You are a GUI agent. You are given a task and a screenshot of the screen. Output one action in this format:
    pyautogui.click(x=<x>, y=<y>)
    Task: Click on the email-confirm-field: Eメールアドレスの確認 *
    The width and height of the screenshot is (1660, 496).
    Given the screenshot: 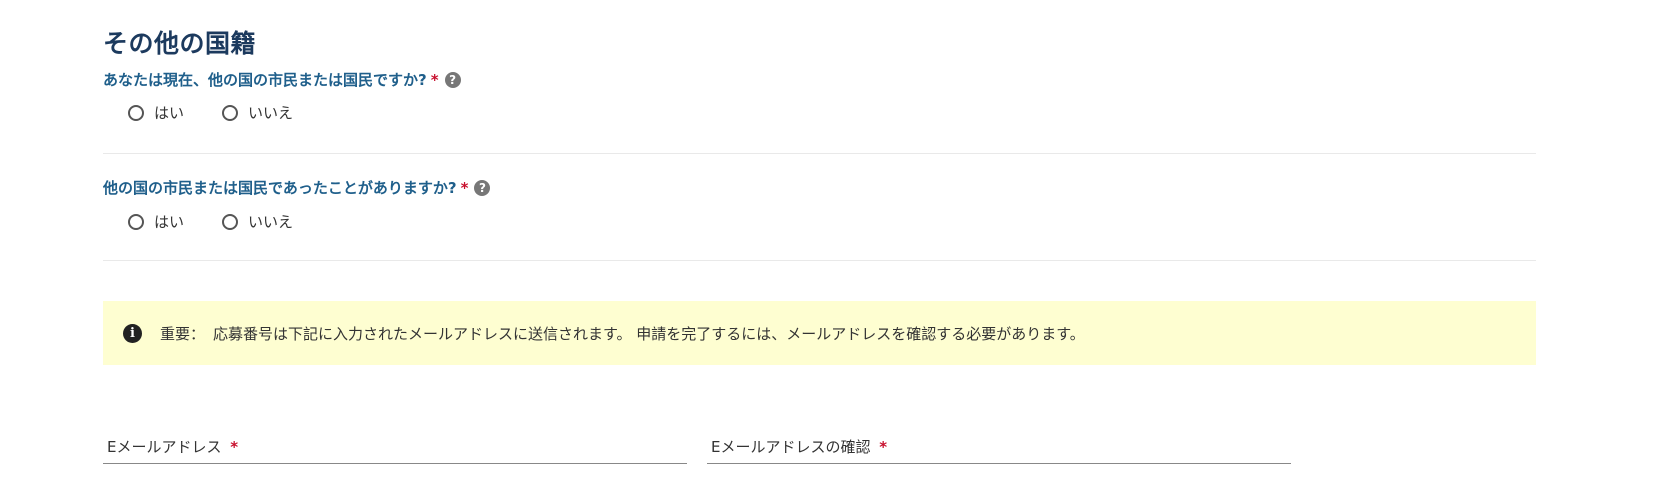 What is the action you would take?
    pyautogui.click(x=999, y=450)
    